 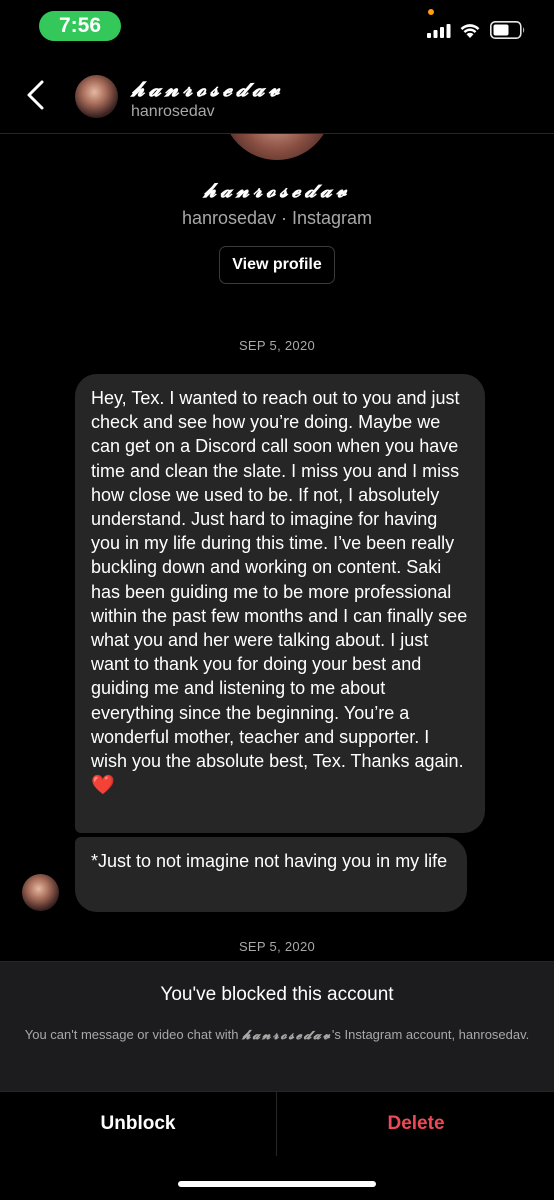 I want to click on delete-button: Delete, so click(x=416, y=1124).